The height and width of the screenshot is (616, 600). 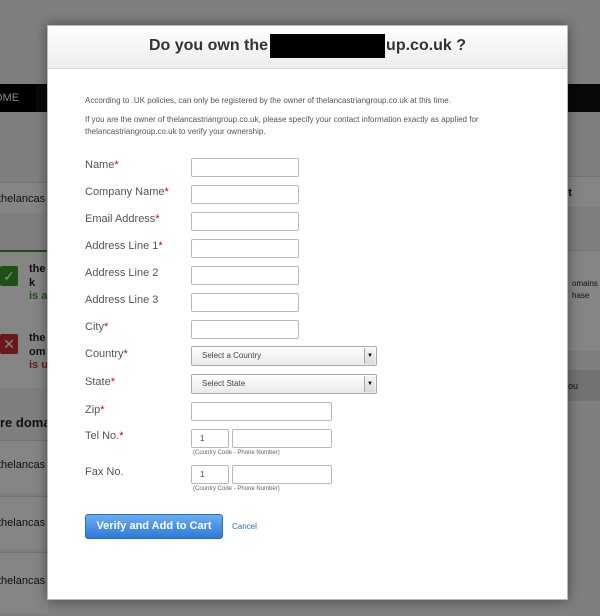 What do you see at coordinates (245, 302) in the screenshot?
I see `address-line-3-input` at bounding box center [245, 302].